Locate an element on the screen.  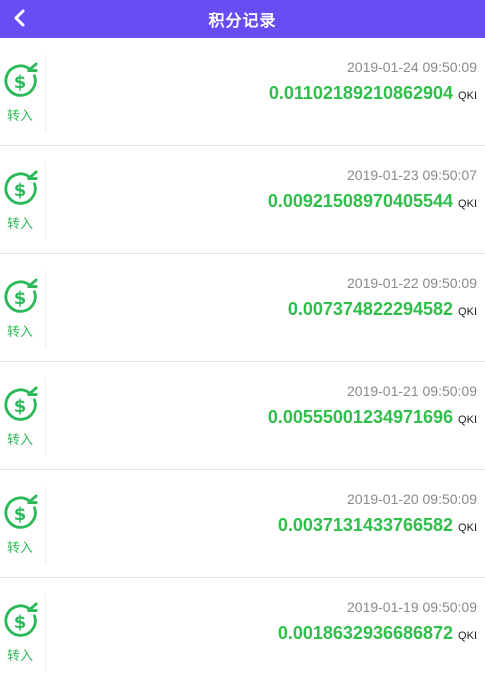
record-amount-row: 0.01102189210862904 QKI is located at coordinates (373, 93).